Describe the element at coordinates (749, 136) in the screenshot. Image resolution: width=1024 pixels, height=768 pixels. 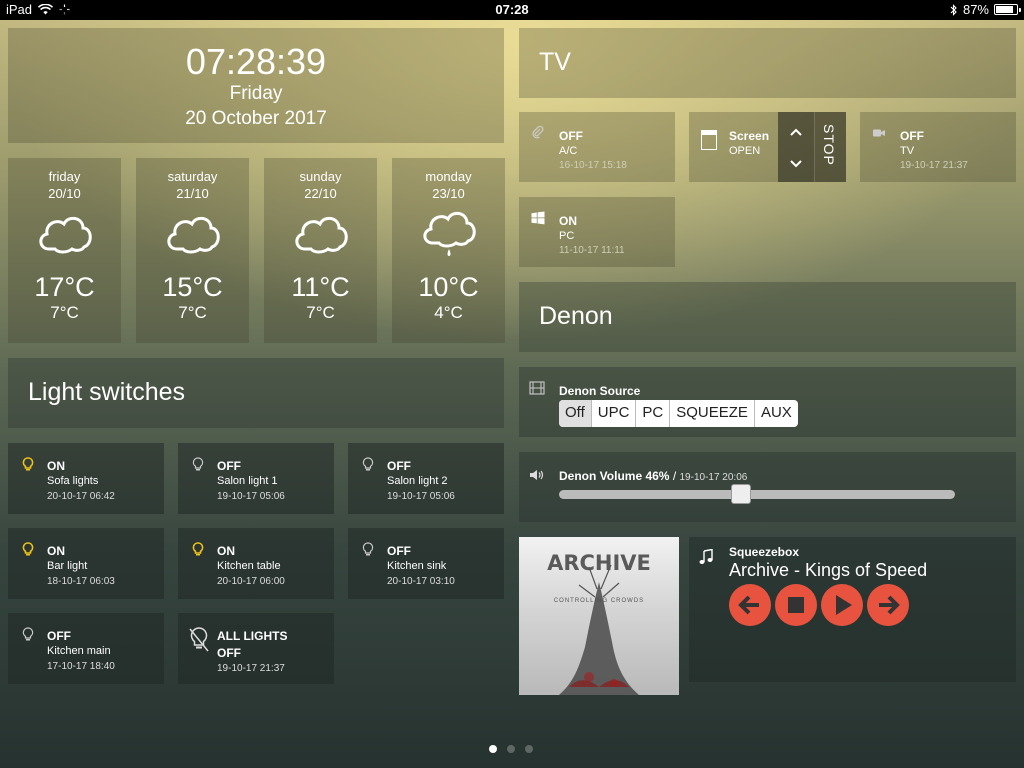
I see `device-name: Screen` at that location.